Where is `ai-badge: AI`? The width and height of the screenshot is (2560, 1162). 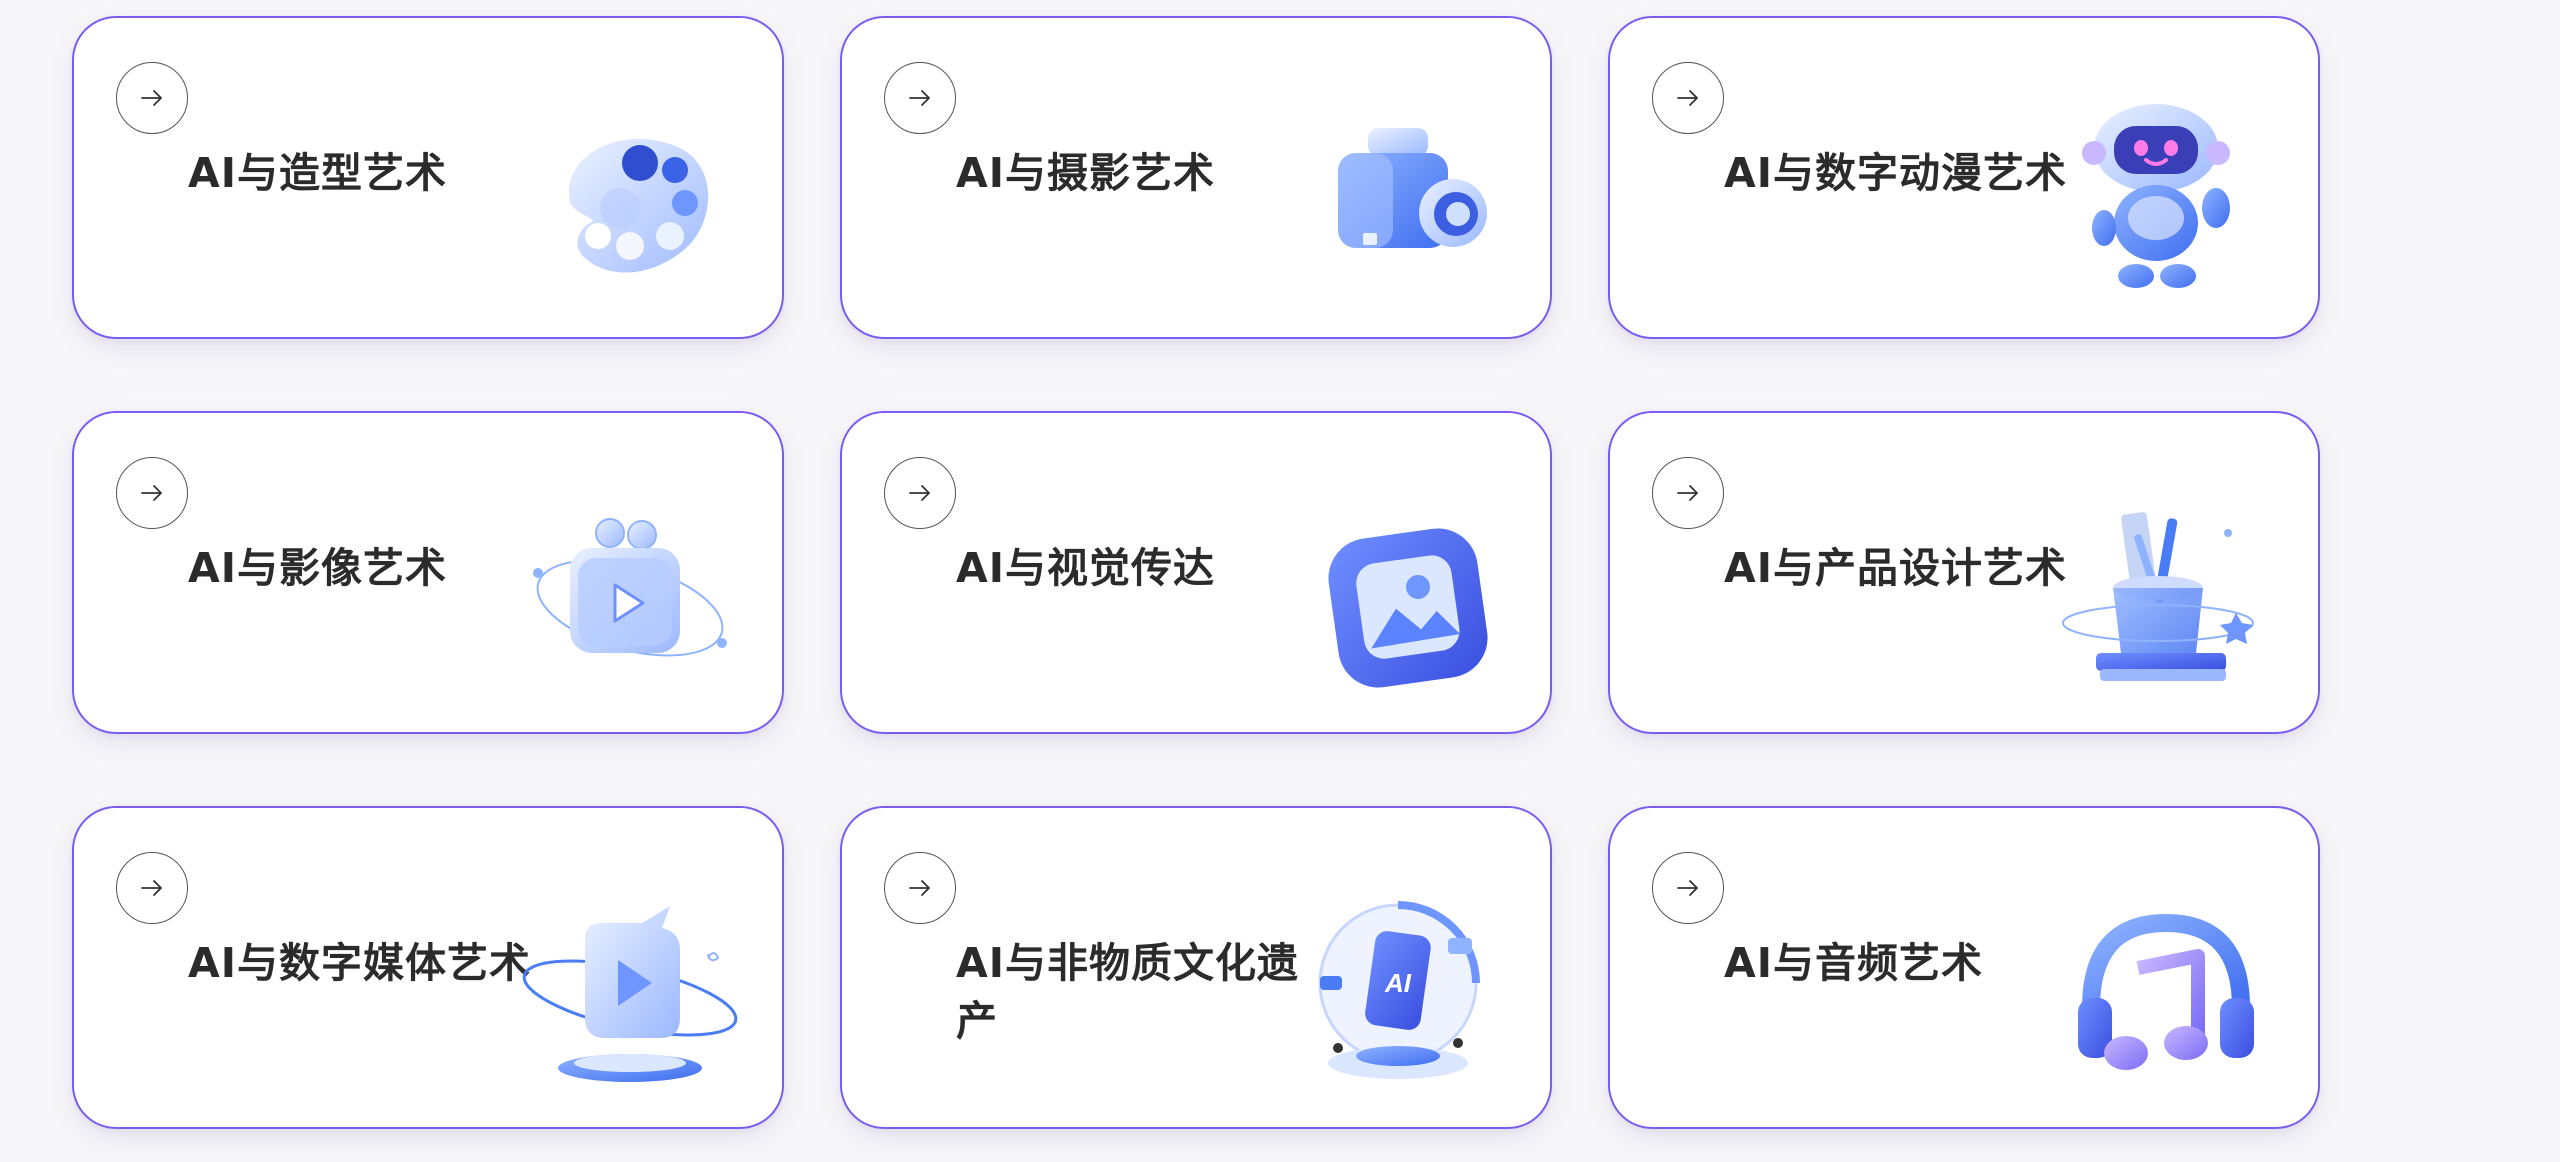
ai-badge: AI is located at coordinates (1398, 983).